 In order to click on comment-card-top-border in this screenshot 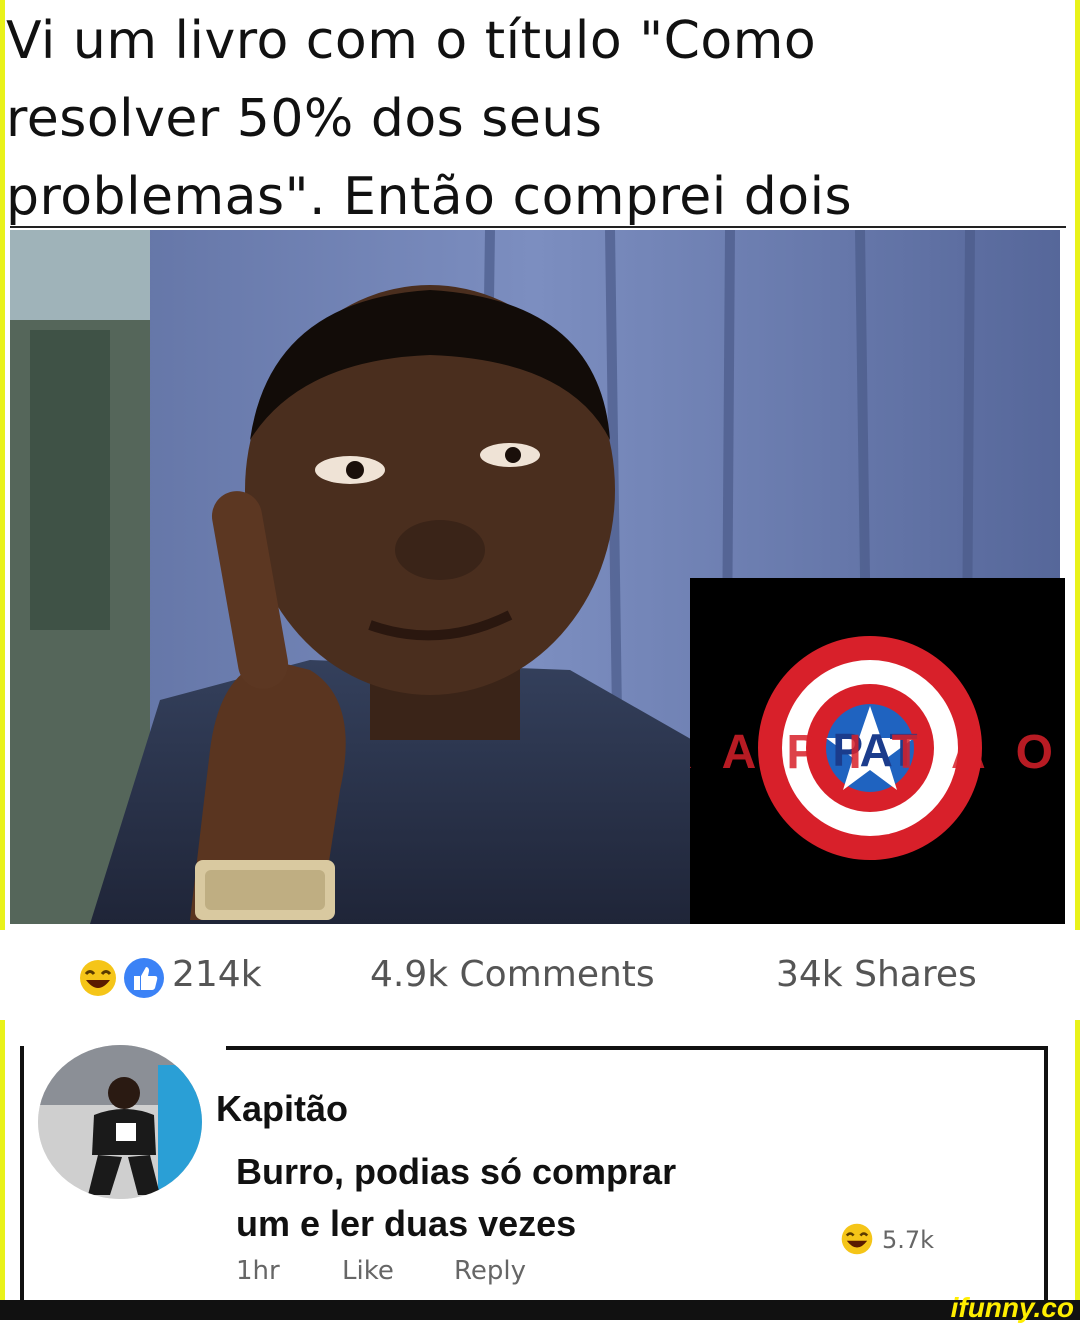, I will do `click(637, 1048)`.